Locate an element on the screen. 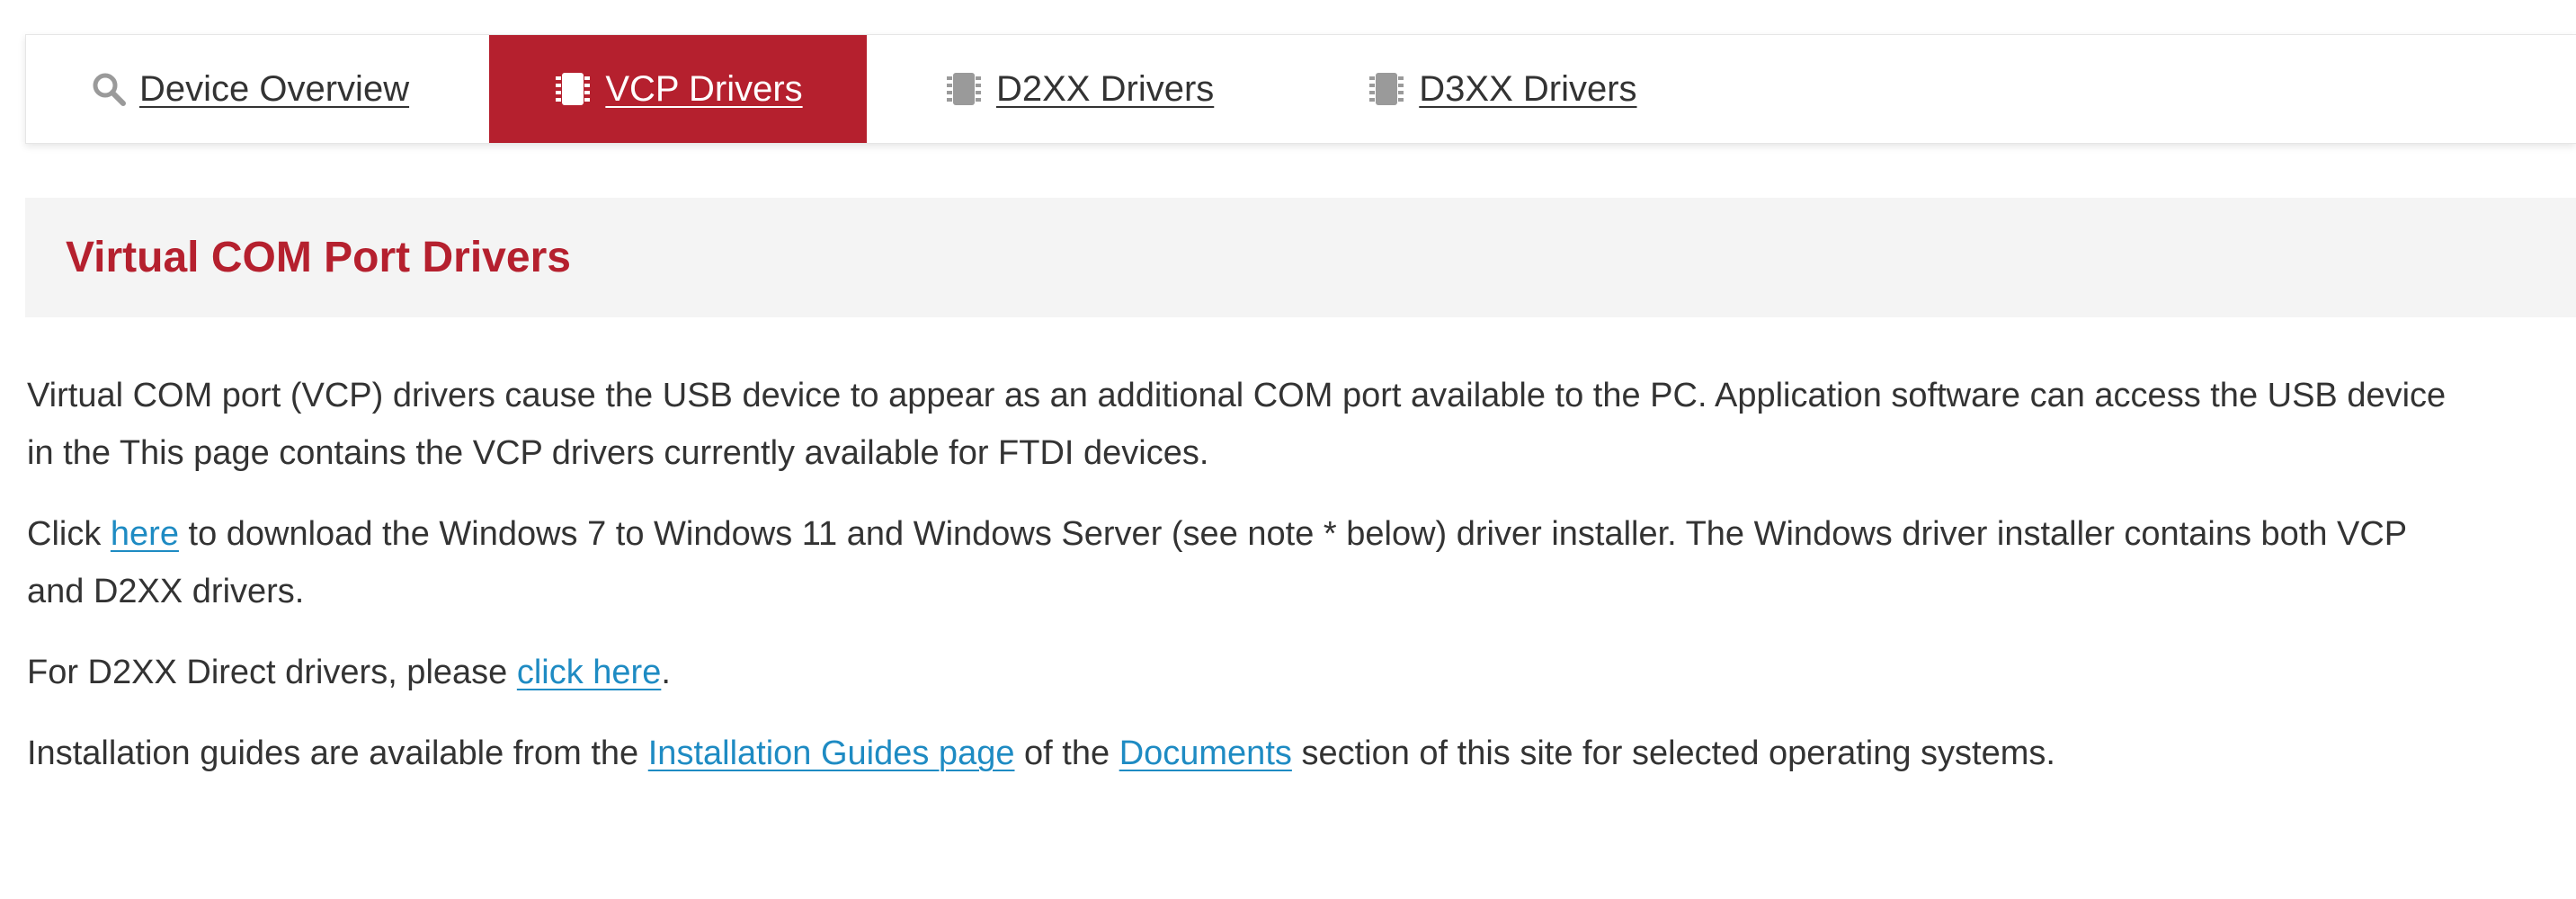 The image size is (2576, 899). tab-device-overview: Device Overview is located at coordinates (258, 89).